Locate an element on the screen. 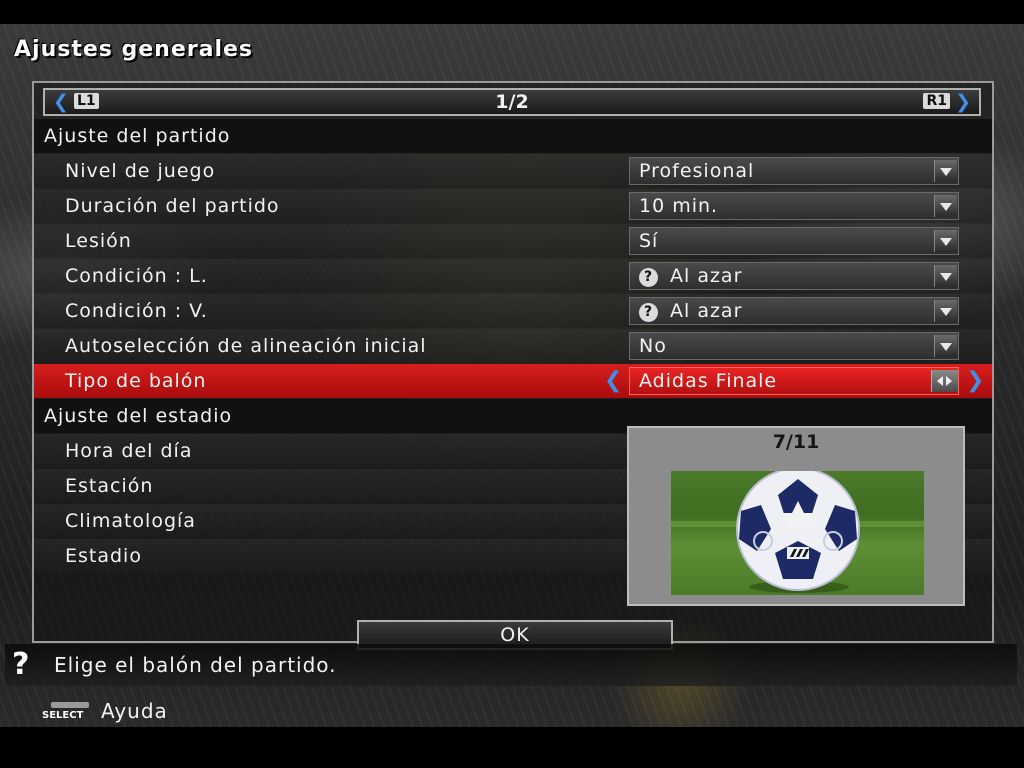 This screenshot has height=768, width=1024. dropdown-value: Profesional is located at coordinates (697, 171).